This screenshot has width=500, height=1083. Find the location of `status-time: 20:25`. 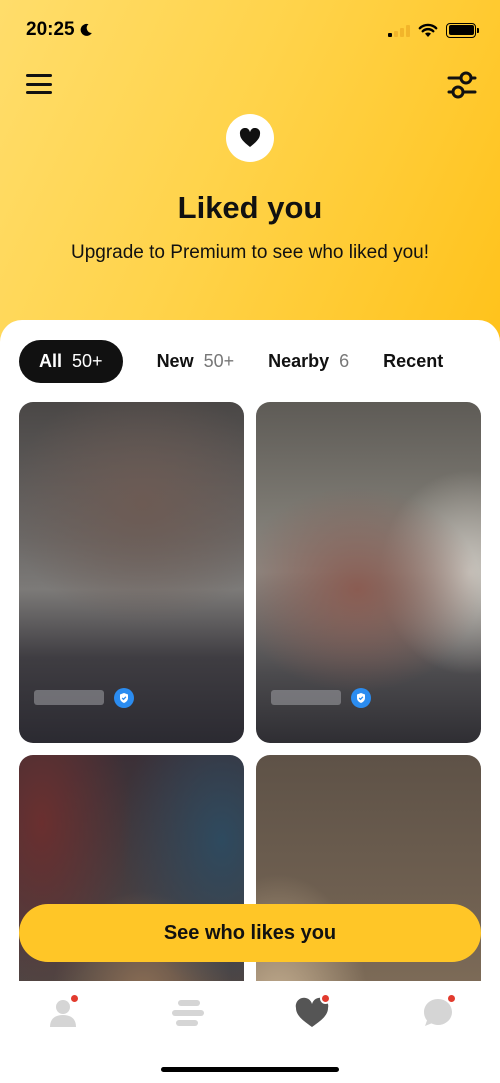

status-time: 20:25 is located at coordinates (59, 30).